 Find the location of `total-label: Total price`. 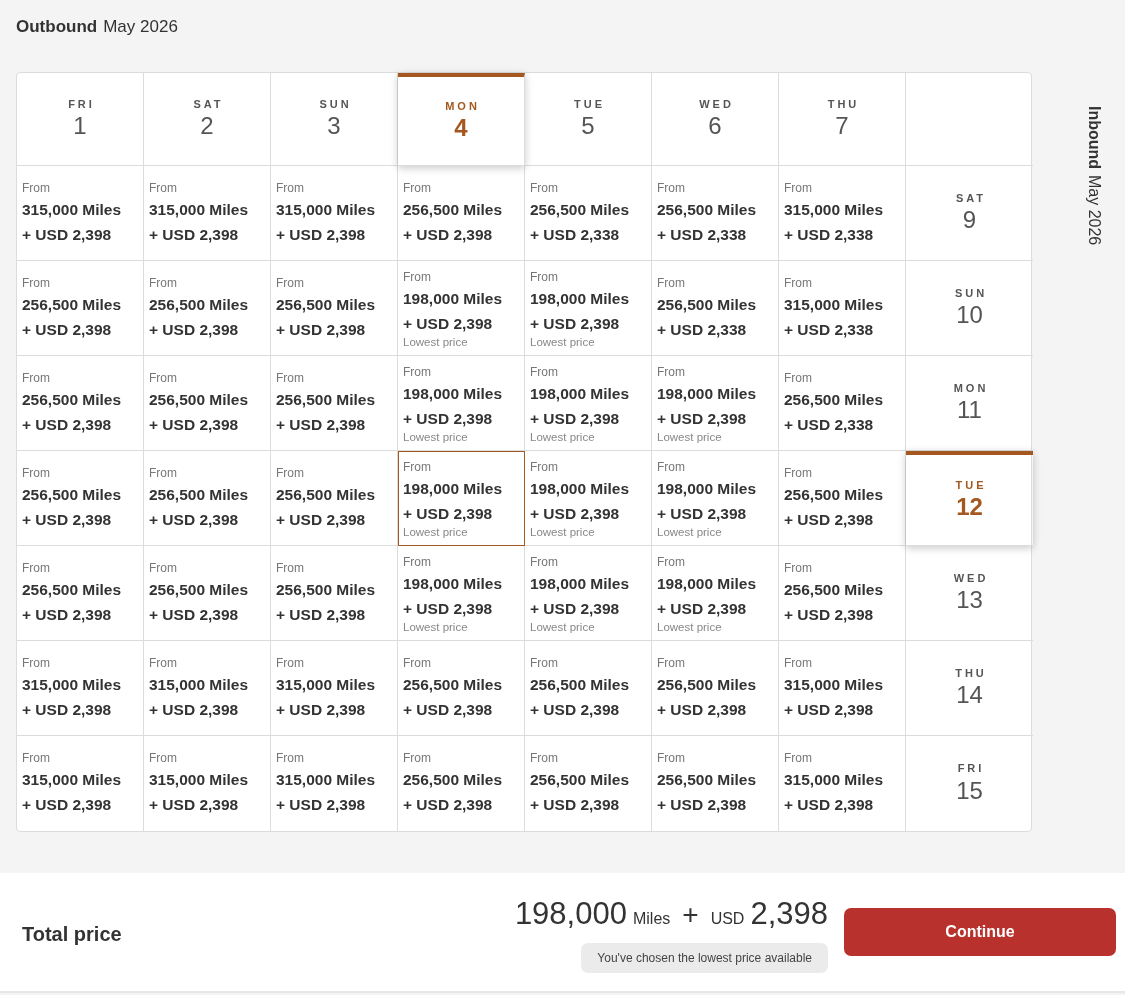

total-label: Total price is located at coordinates (72, 934).